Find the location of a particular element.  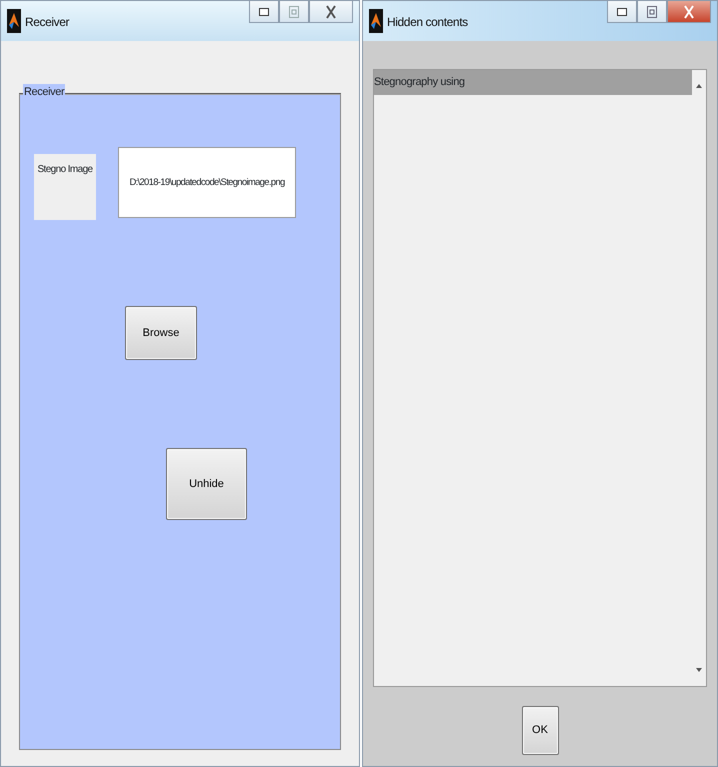

maximize-button is located at coordinates (652, 12).